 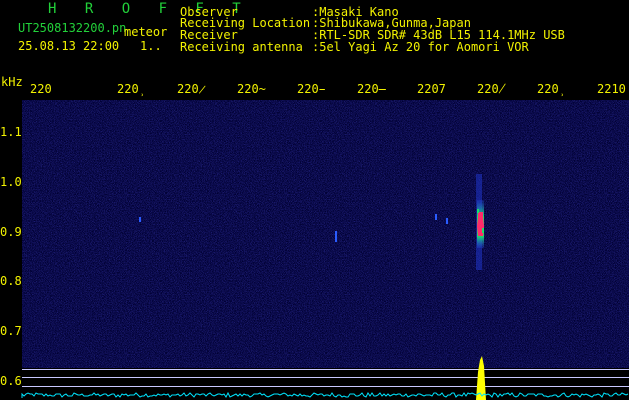 What do you see at coordinates (11, 182) in the screenshot?
I see `y-tick-label: 1.0` at bounding box center [11, 182].